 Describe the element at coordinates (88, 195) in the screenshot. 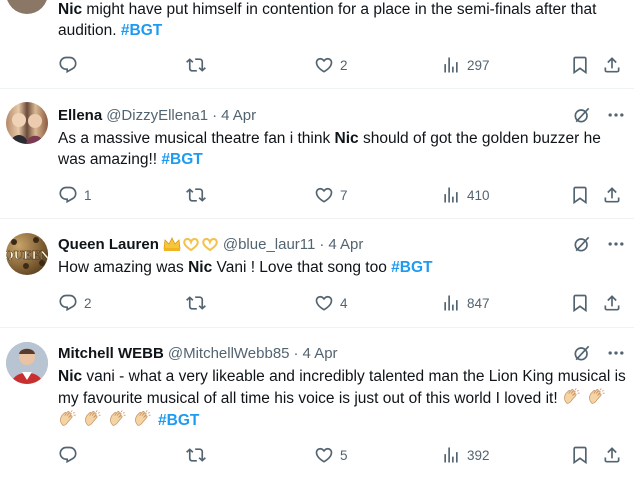

I see `reply-count: 1` at that location.